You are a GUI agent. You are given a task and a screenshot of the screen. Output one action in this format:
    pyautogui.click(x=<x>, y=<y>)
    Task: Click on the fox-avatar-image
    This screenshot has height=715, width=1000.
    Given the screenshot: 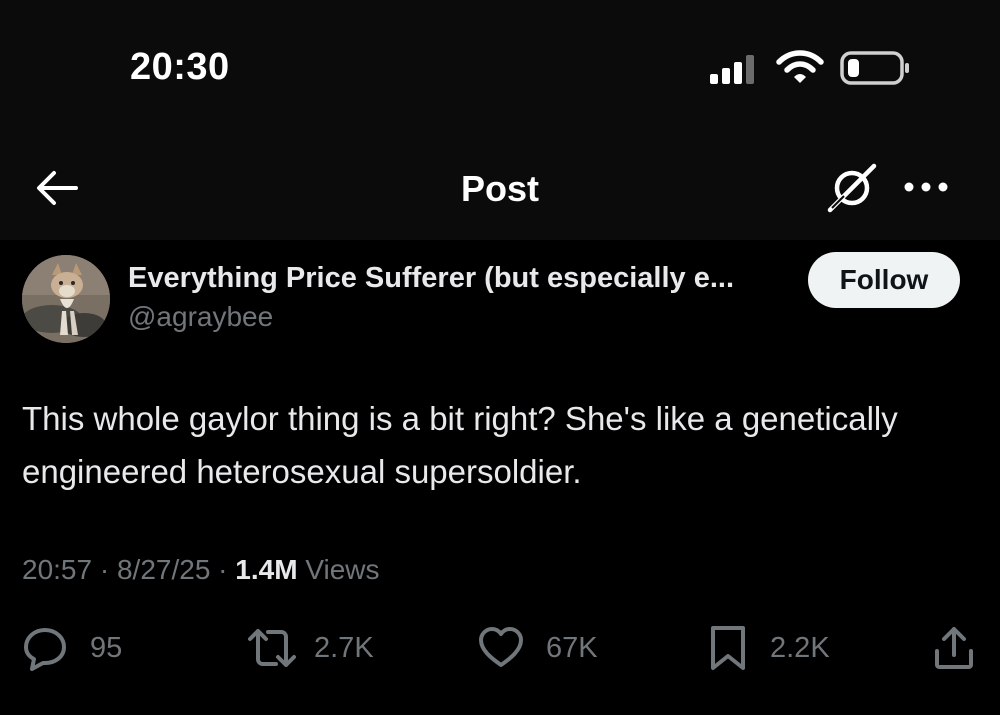 What is the action you would take?
    pyautogui.click(x=66, y=299)
    